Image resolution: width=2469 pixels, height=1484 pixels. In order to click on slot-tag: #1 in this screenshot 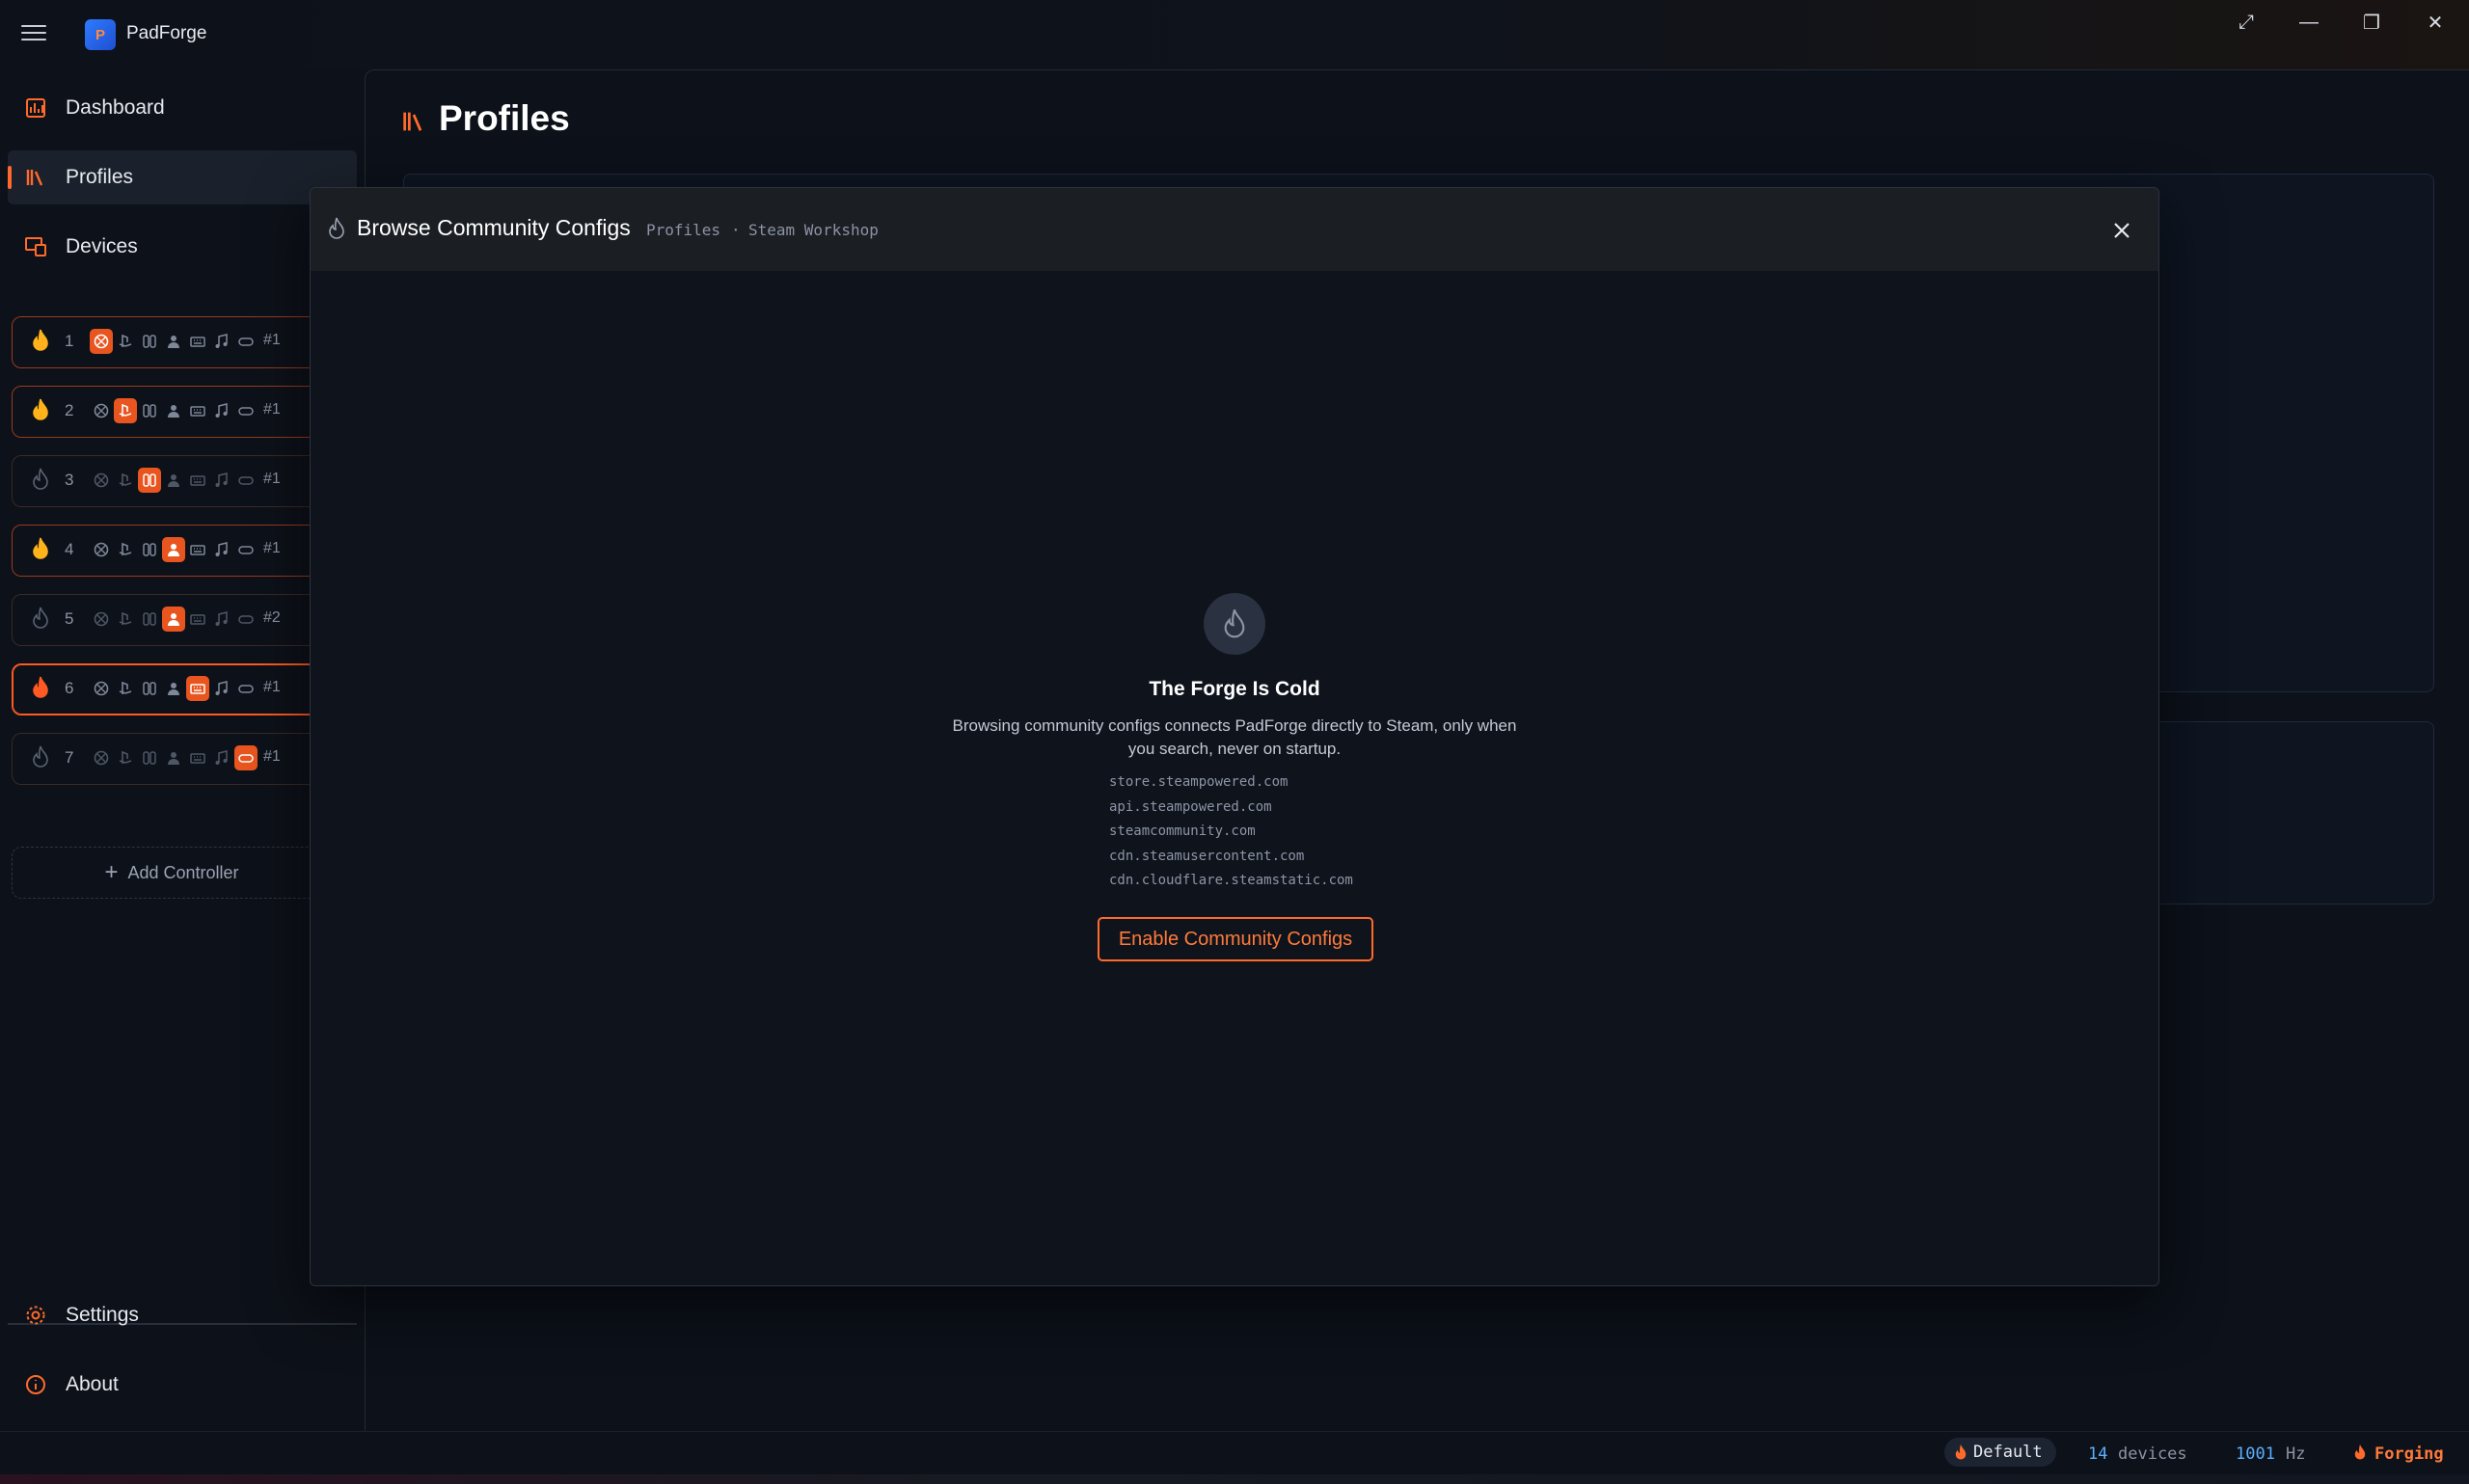, I will do `click(272, 756)`.